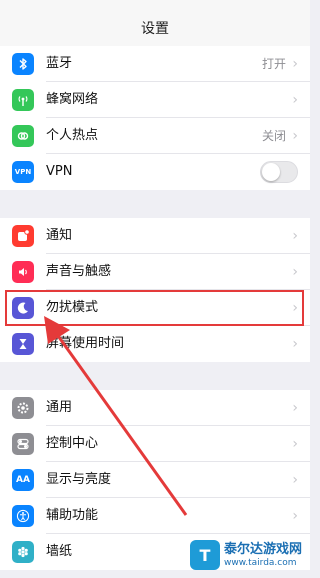 This screenshot has height=578, width=320. What do you see at coordinates (260, 562) in the screenshot?
I see `watermark-url: www.tairda.com` at bounding box center [260, 562].